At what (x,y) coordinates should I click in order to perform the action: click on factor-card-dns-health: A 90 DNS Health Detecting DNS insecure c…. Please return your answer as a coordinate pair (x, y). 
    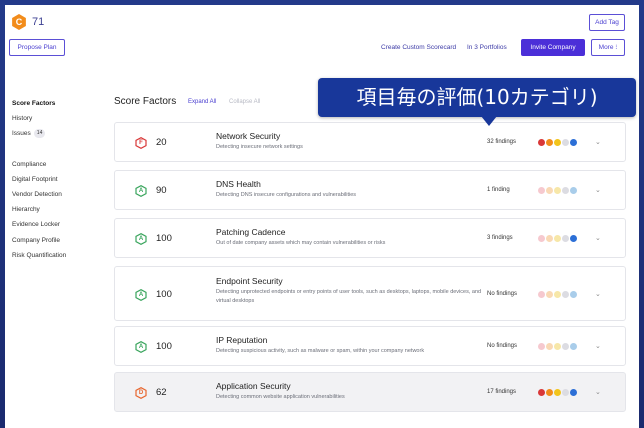
    Looking at the image, I should click on (370, 190).